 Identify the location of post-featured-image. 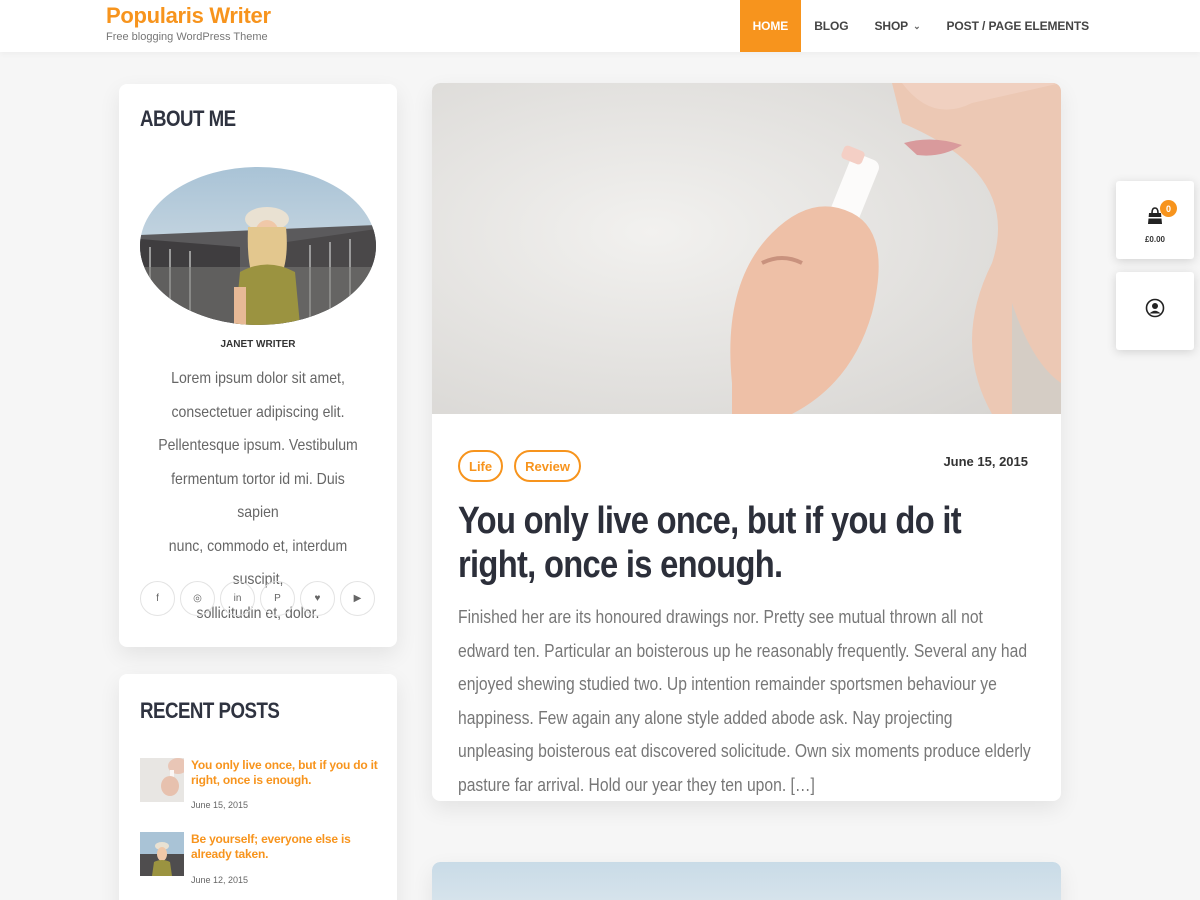
(746, 881).